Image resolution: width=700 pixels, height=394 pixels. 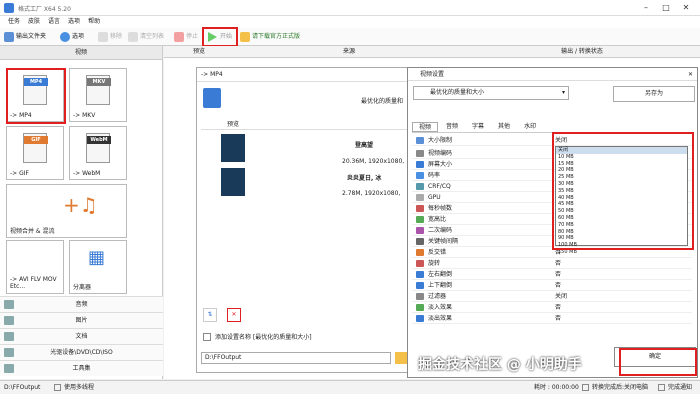 What do you see at coordinates (552, 74) in the screenshot?
I see `dialog-titlebar: 视频设置 ✕` at bounding box center [552, 74].